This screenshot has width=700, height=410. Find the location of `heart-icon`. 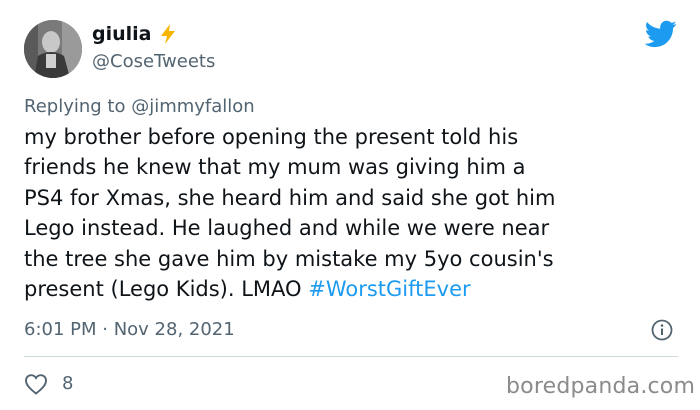

heart-icon is located at coordinates (36, 384).